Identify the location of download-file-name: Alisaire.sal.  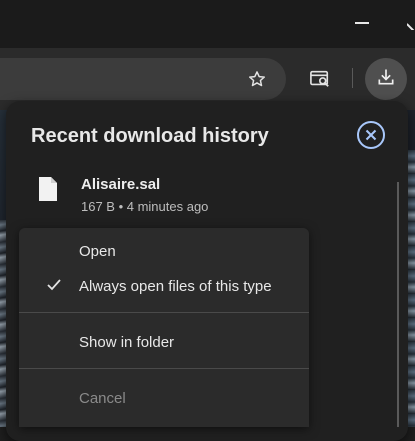
(120, 184).